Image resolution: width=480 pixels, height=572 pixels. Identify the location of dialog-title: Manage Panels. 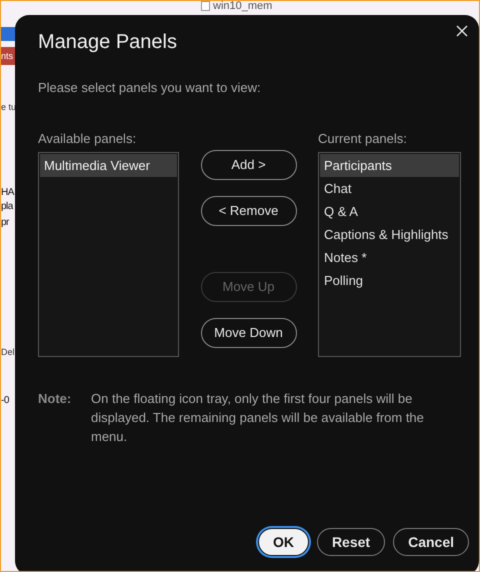
(107, 42).